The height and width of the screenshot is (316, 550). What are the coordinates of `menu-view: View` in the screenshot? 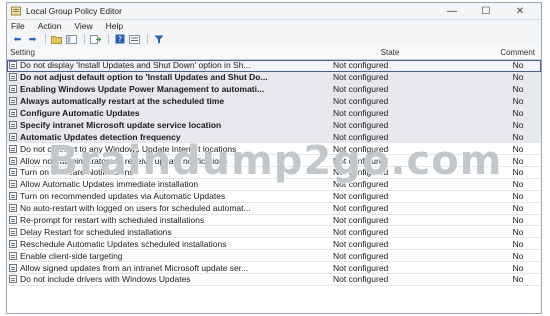 It's located at (83, 26).